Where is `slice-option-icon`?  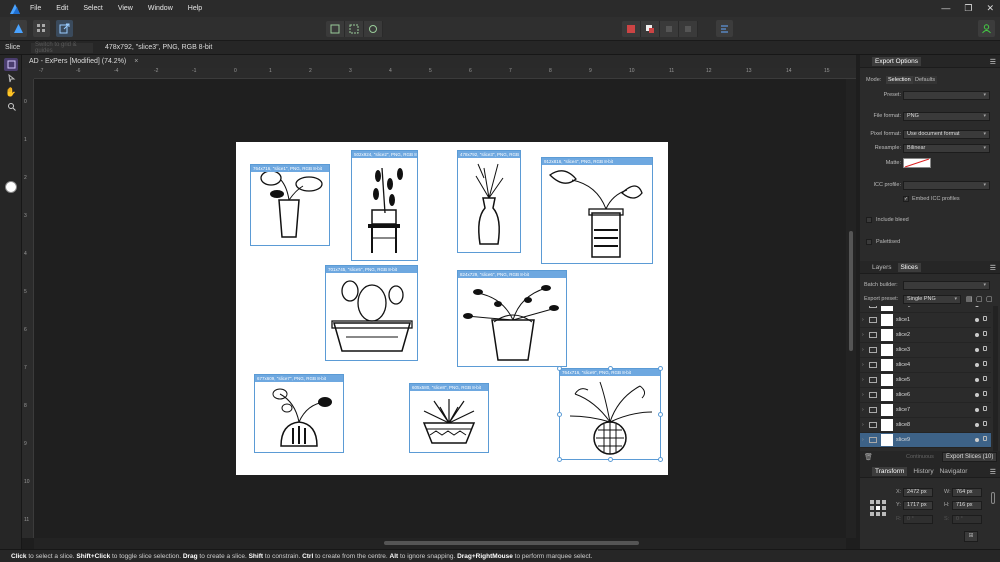 slice-option-icon is located at coordinates (669, 29).